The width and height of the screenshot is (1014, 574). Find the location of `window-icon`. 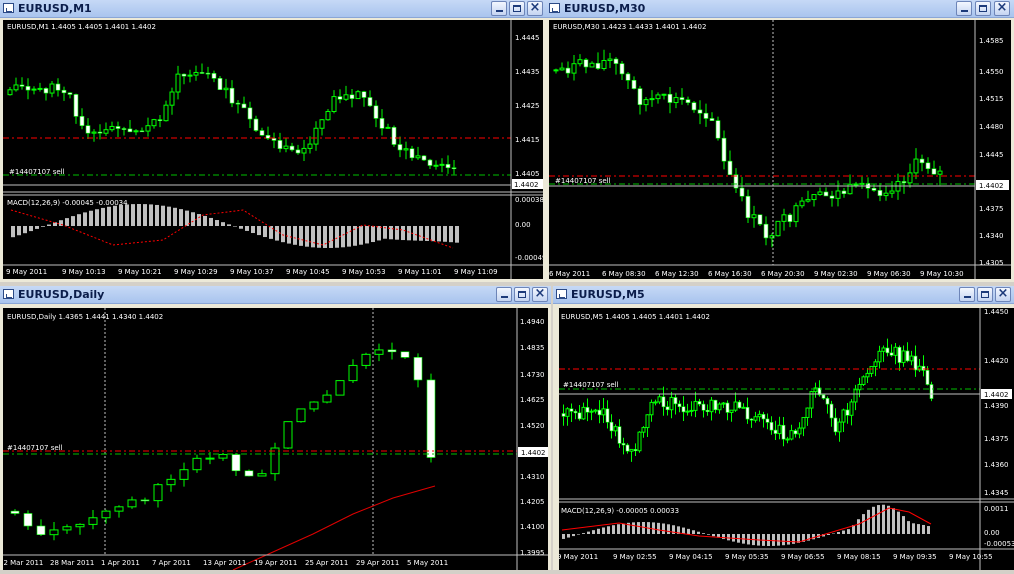

window-icon is located at coordinates (8, 8).